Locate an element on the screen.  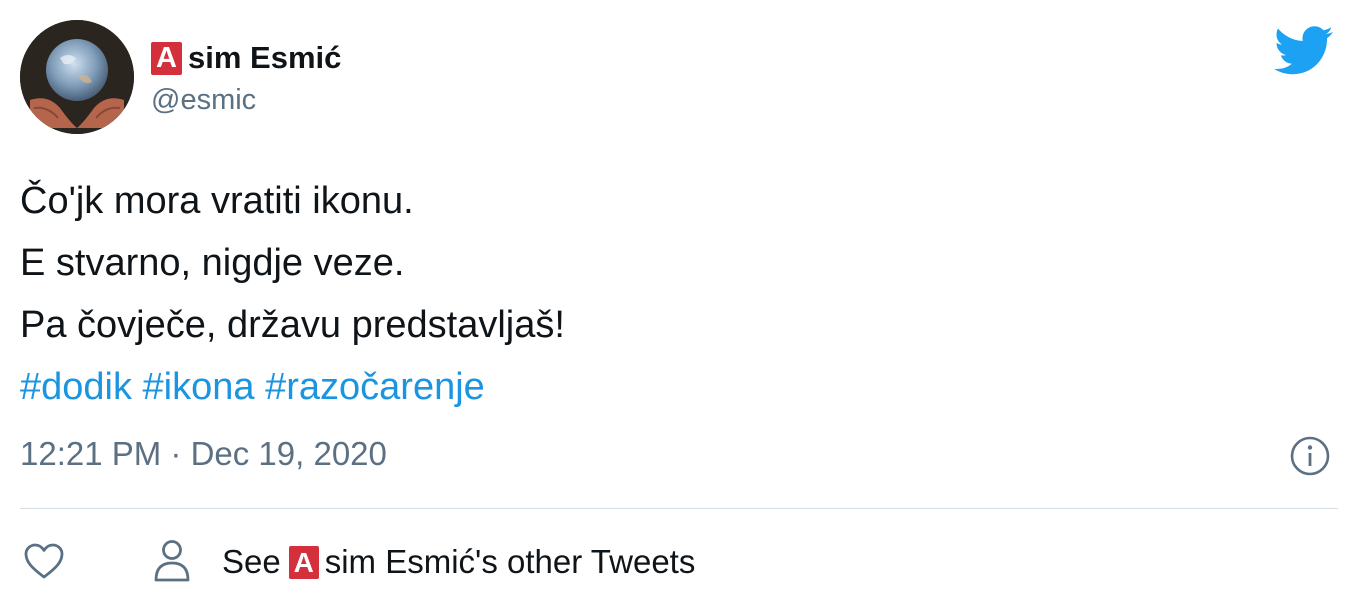
see-other-tweets-link: See A sim Esmić's other Tweets is located at coordinates (458, 562).